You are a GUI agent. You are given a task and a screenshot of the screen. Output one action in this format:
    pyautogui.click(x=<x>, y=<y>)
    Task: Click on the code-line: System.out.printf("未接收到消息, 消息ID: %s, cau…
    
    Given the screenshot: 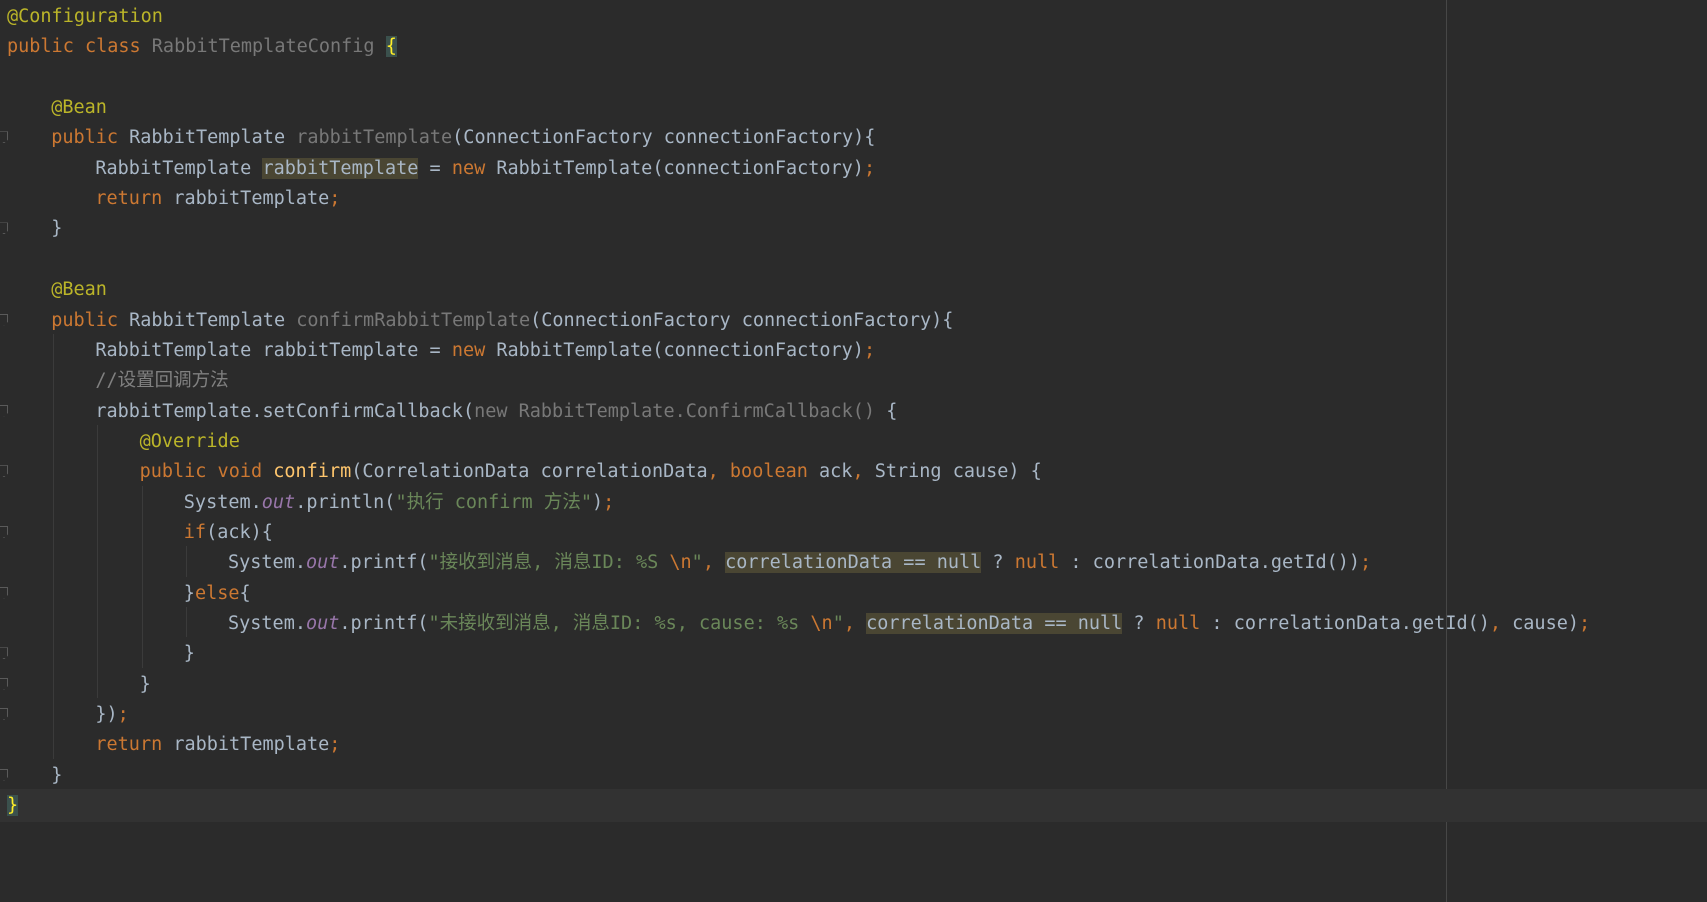 What is the action you would take?
    pyautogui.click(x=853, y=623)
    